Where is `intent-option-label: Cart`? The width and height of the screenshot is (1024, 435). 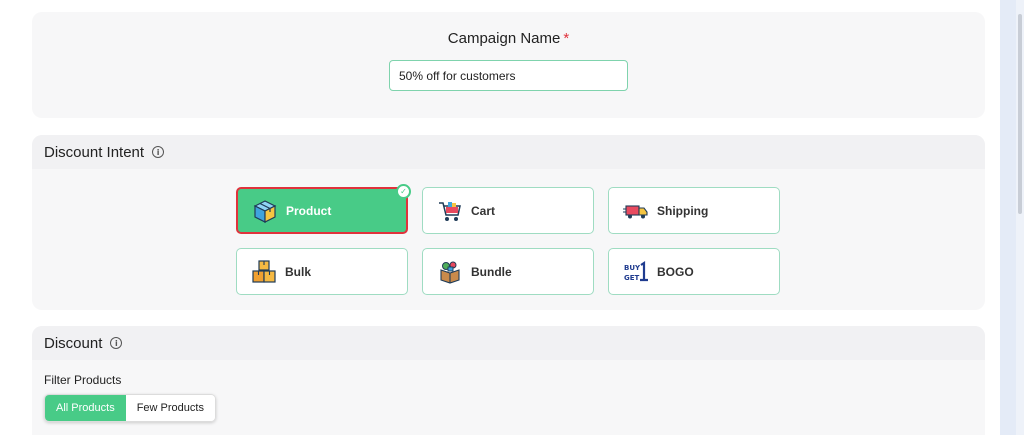
intent-option-label: Cart is located at coordinates (483, 210).